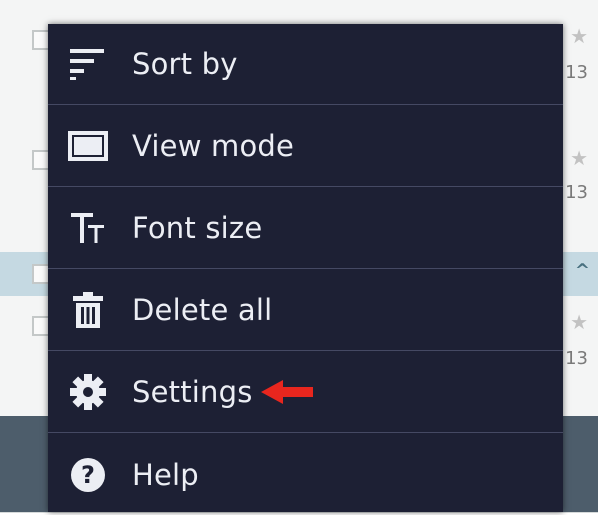 The image size is (598, 515). I want to click on menu-item-sort-by: Sort by, so click(305, 64).